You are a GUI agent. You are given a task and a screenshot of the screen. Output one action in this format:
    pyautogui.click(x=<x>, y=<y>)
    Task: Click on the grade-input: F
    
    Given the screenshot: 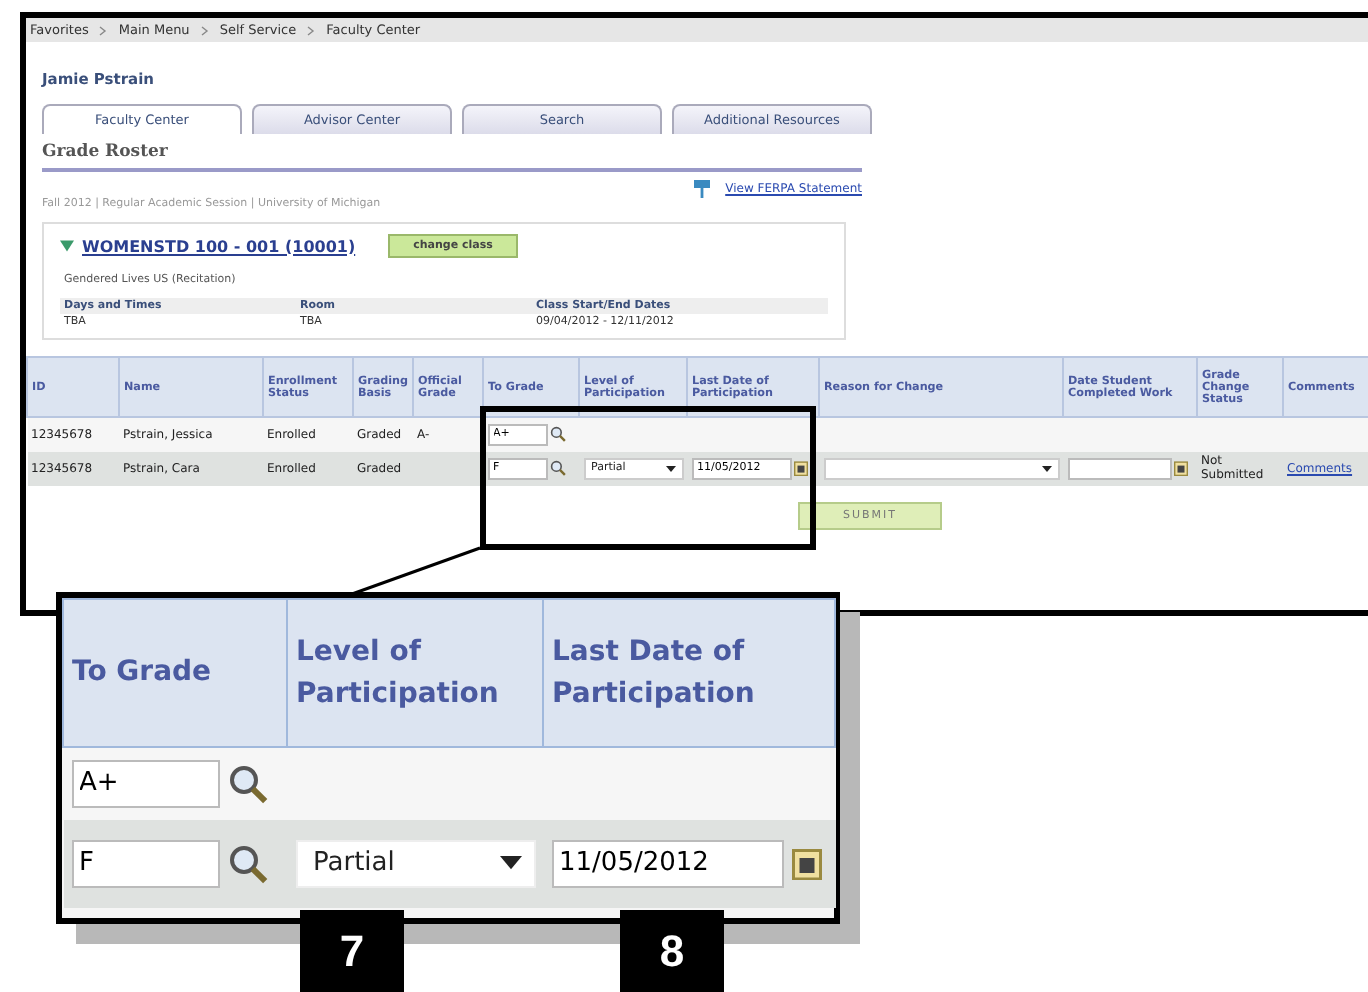 What is the action you would take?
    pyautogui.click(x=145, y=863)
    